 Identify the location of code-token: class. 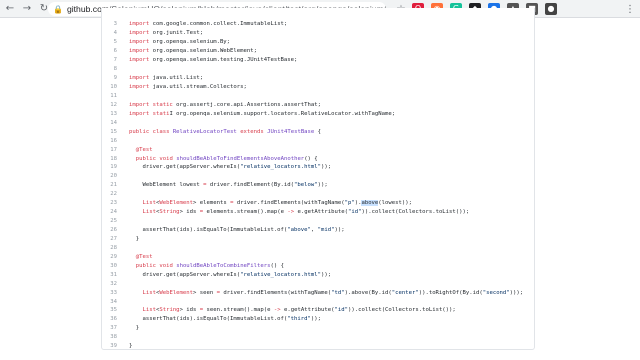
(161, 131).